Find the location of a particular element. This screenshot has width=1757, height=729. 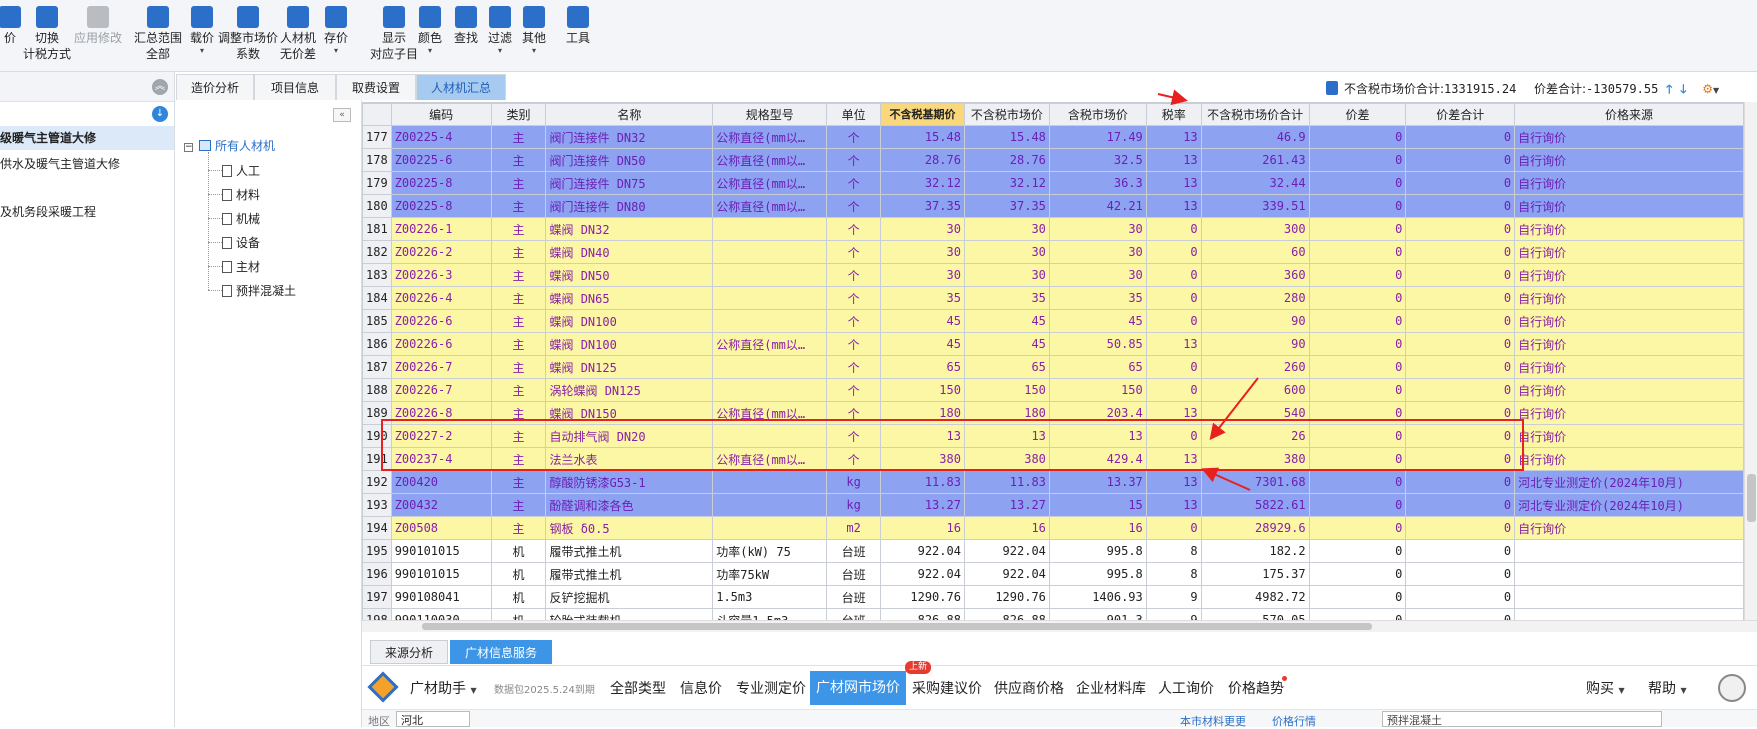

table-cell: 180 is located at coordinates (1006, 413).